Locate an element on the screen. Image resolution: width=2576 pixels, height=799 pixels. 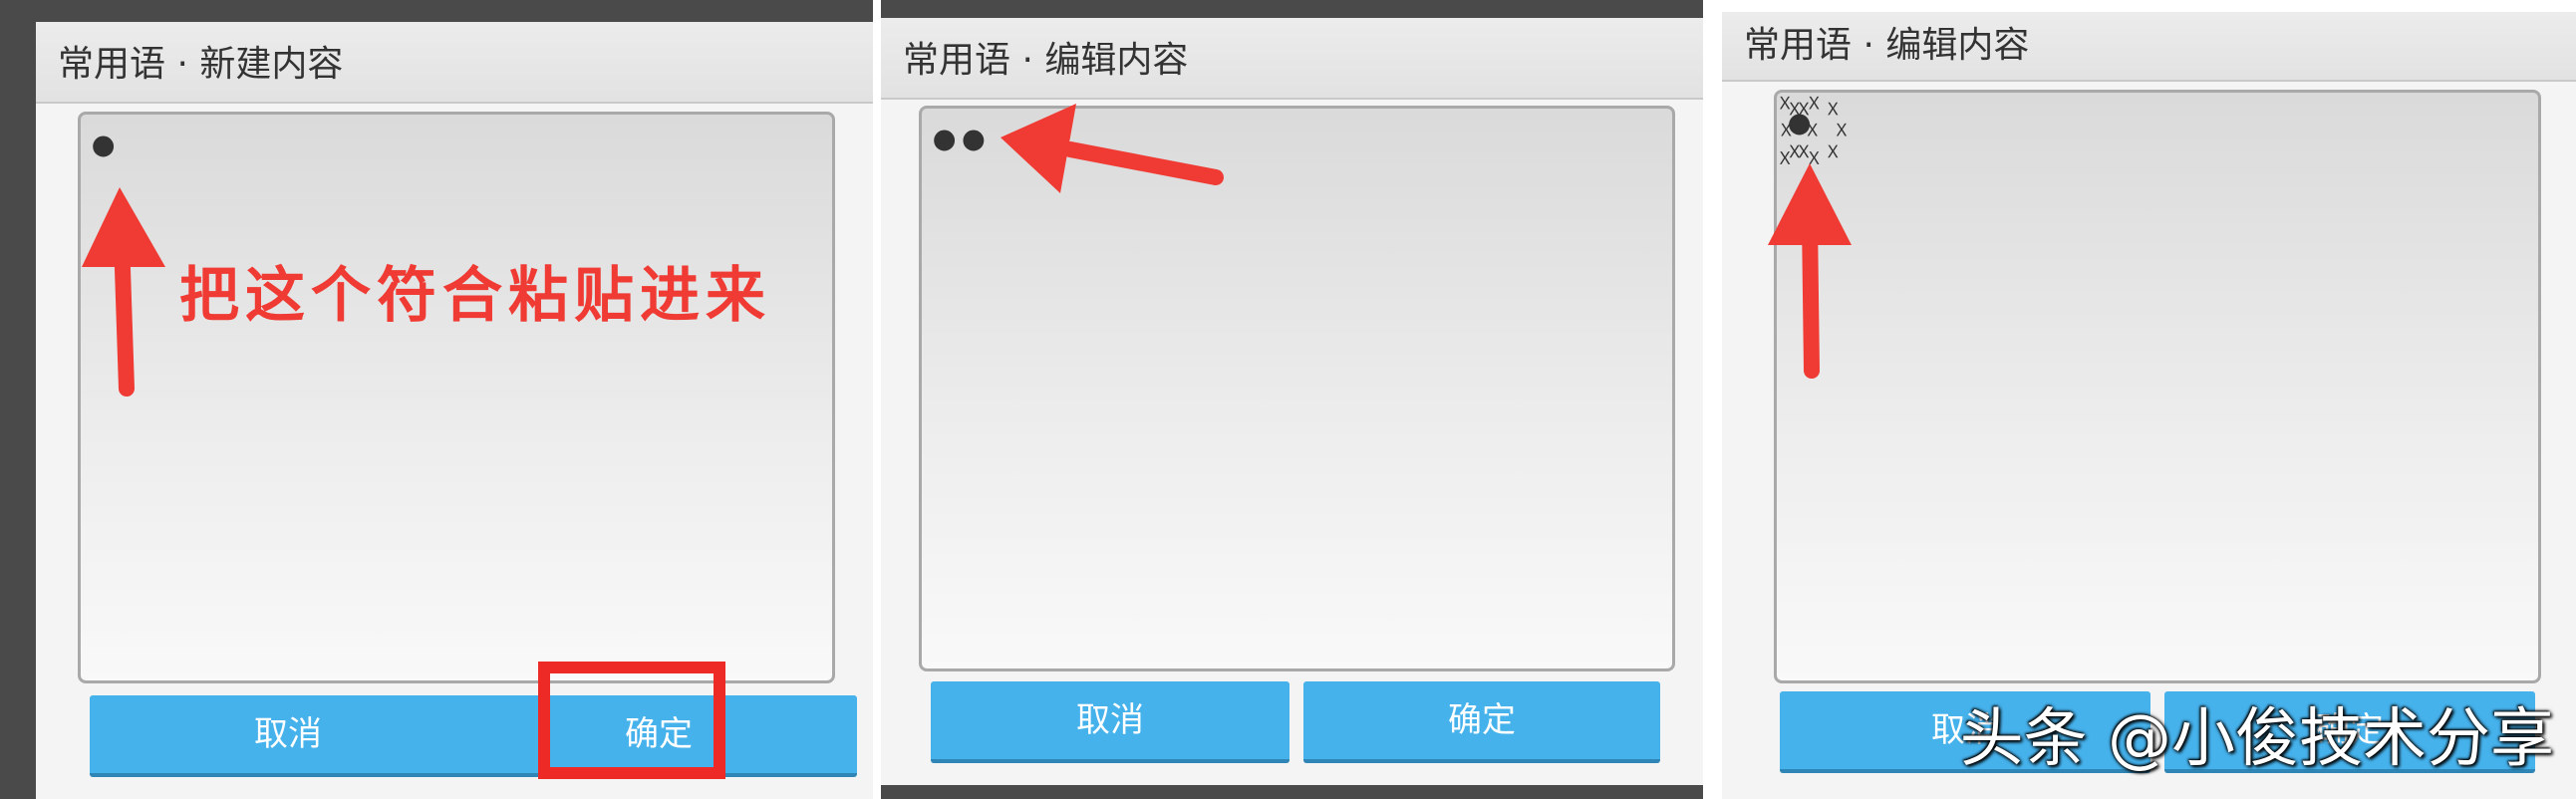
annotation-text: 把这个符合粘贴进来 is located at coordinates (475, 296).